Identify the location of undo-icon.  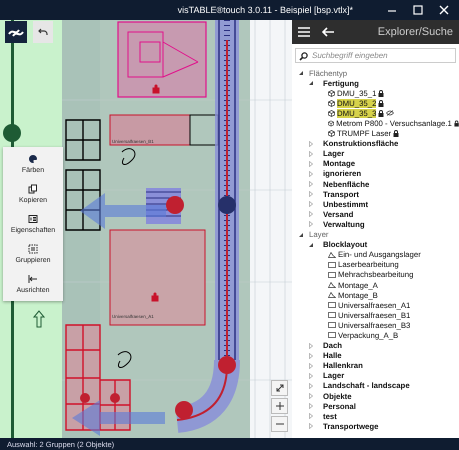
(43, 32).